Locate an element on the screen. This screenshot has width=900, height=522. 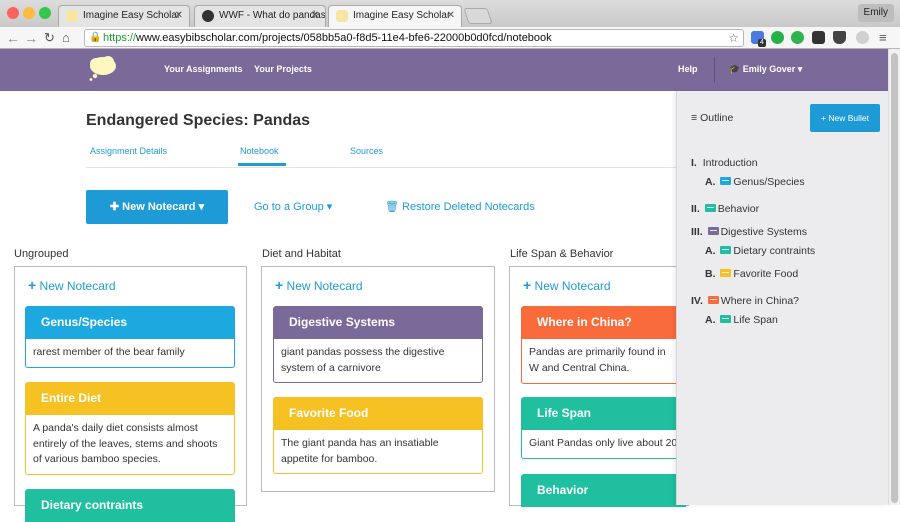
outline-label: Behavior is located at coordinates (738, 209).